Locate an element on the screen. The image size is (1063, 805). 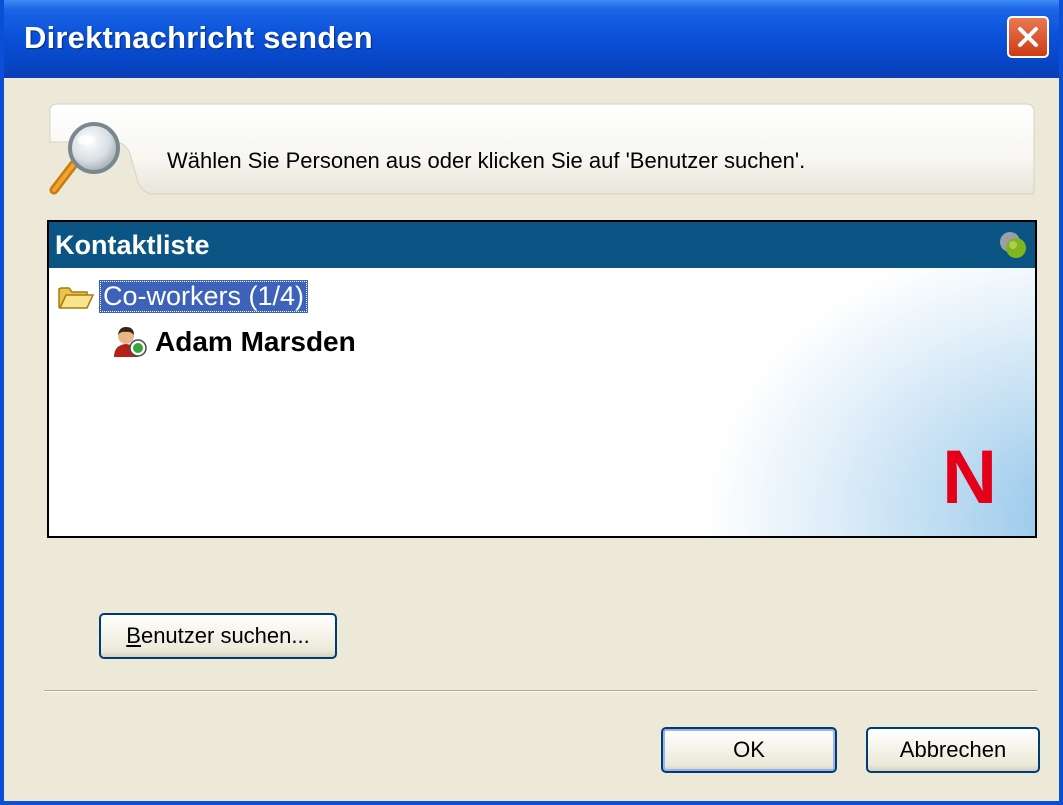
contact-list-header: Kontaktliste is located at coordinates (542, 245).